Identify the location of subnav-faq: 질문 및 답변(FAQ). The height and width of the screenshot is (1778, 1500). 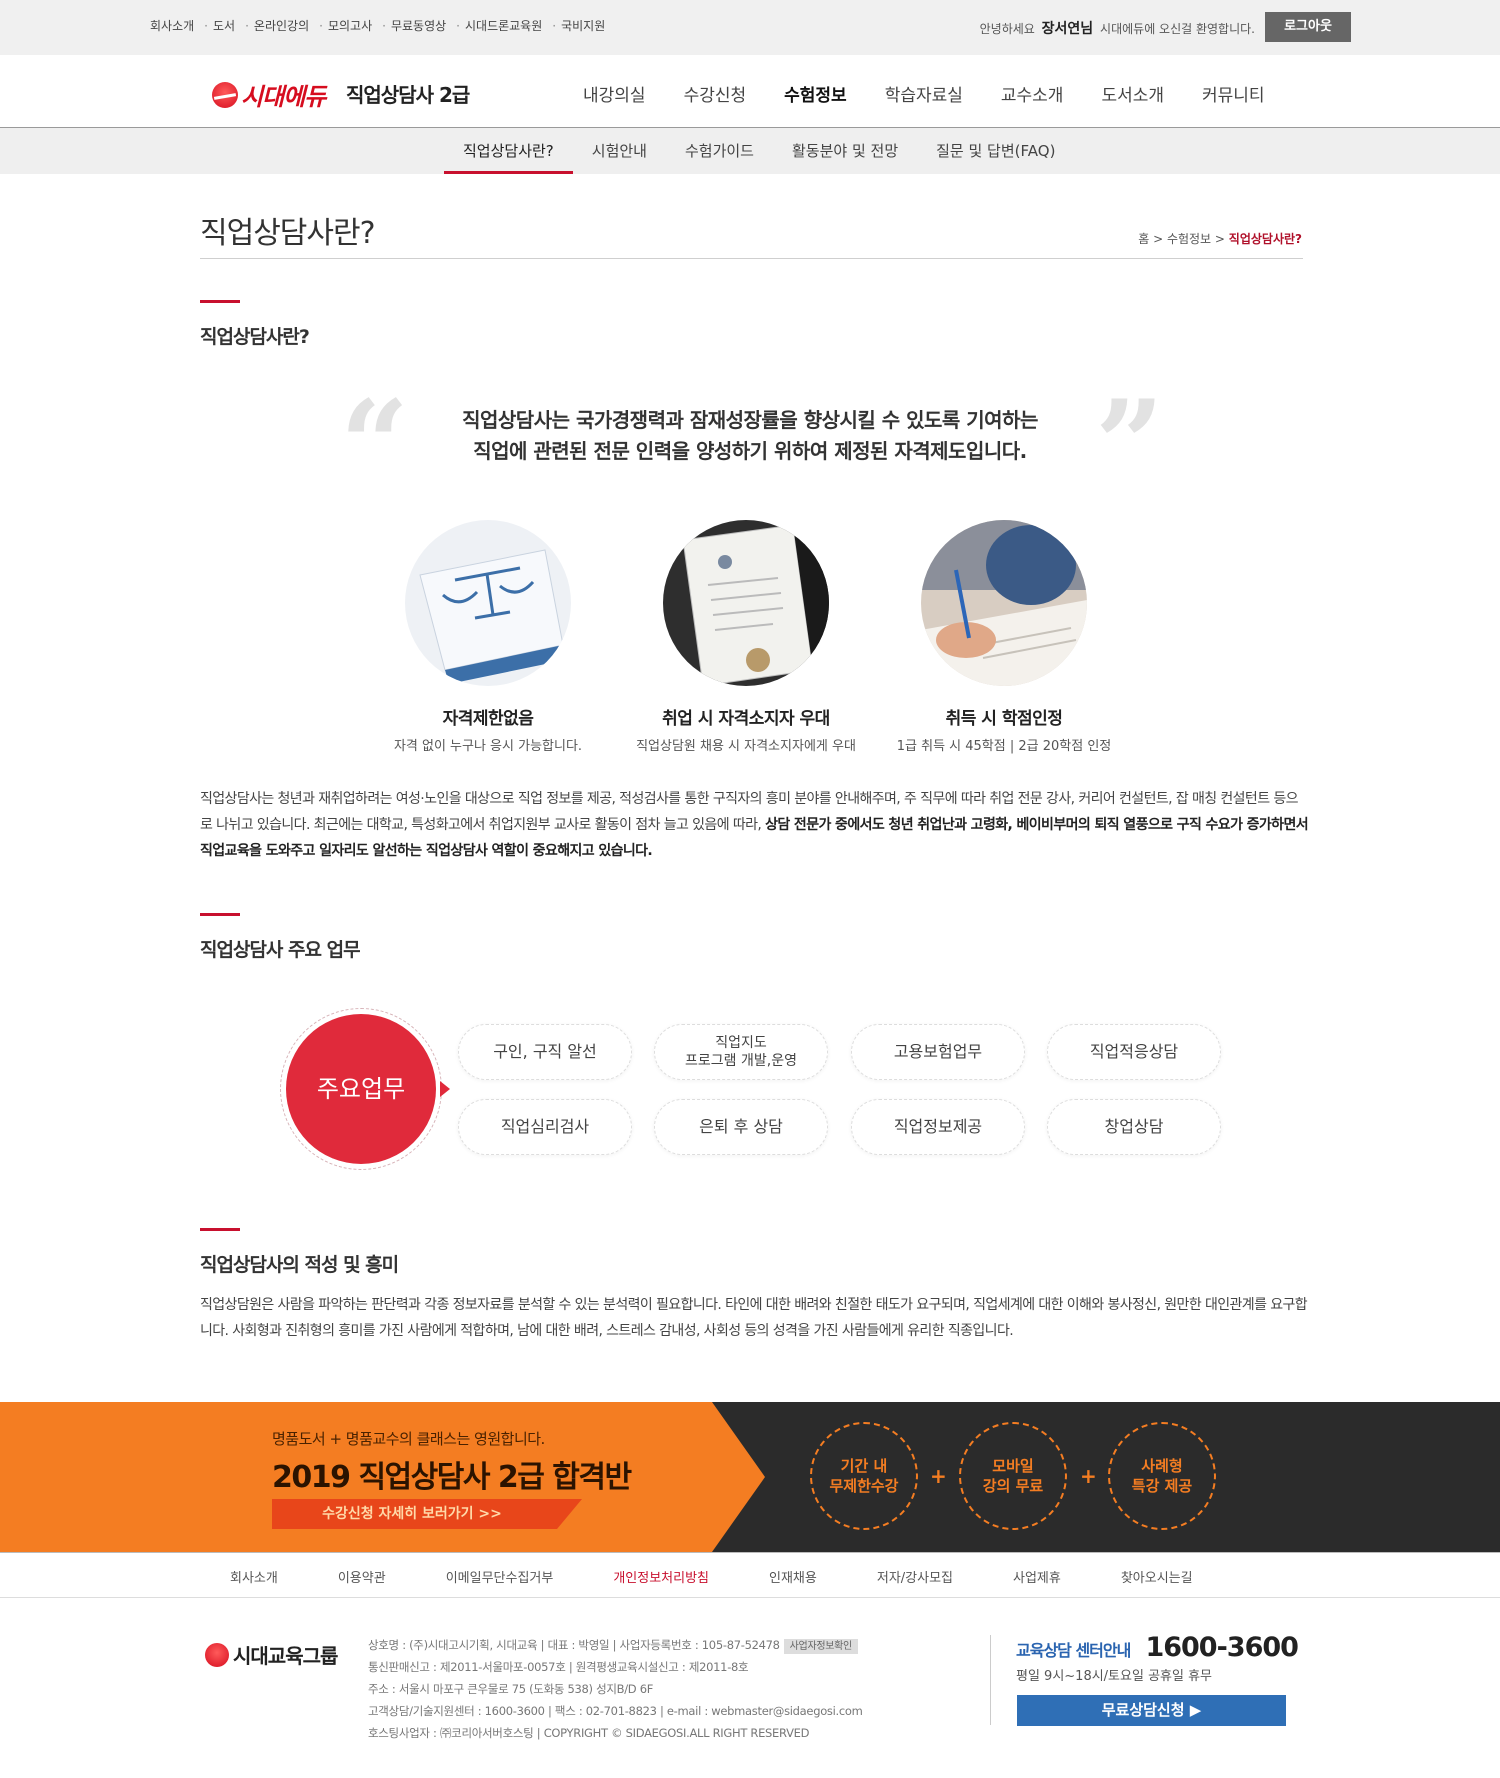
(995, 151).